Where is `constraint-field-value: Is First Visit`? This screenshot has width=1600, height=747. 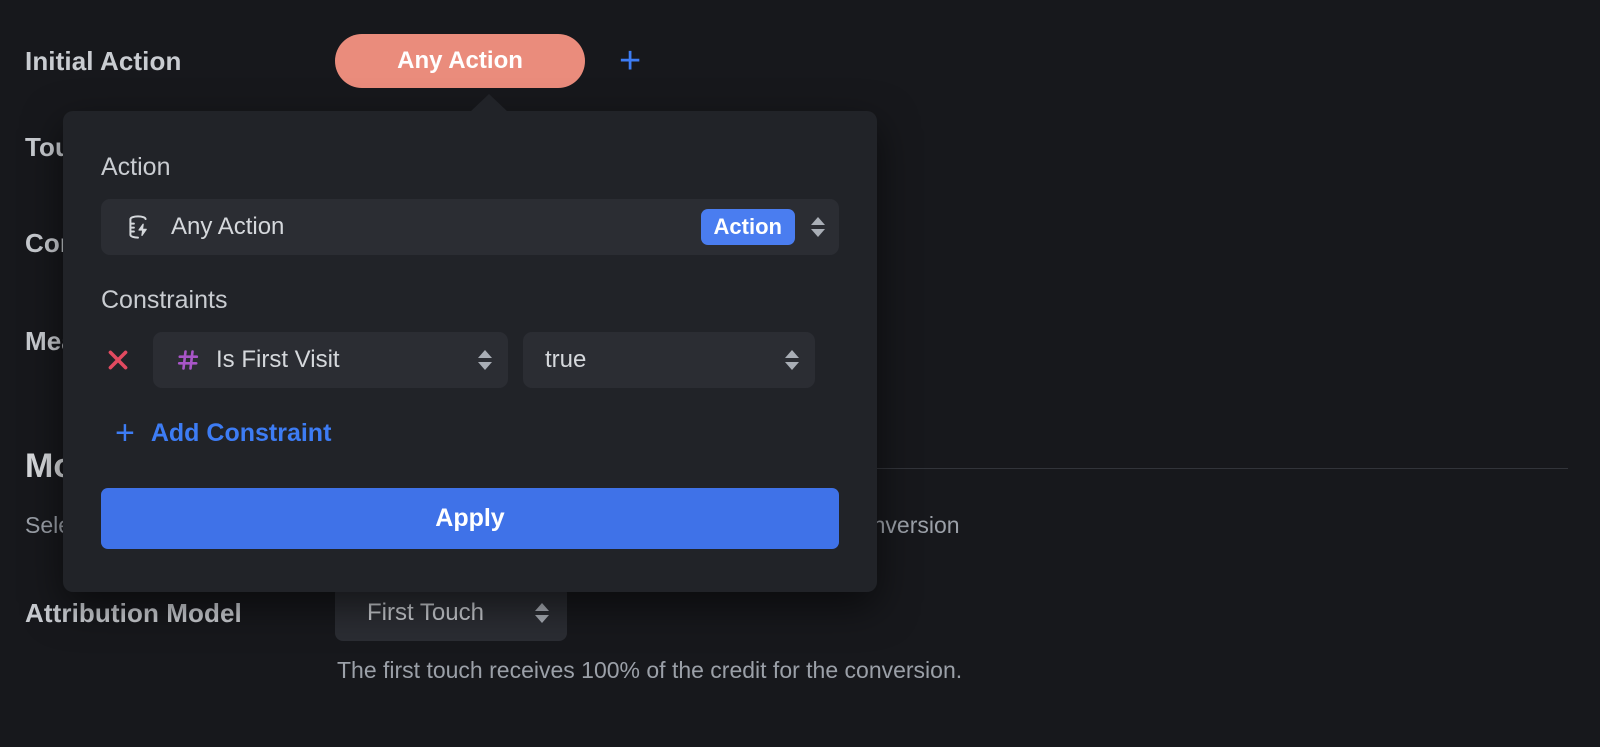
constraint-field-value: Is First Visit is located at coordinates (278, 359).